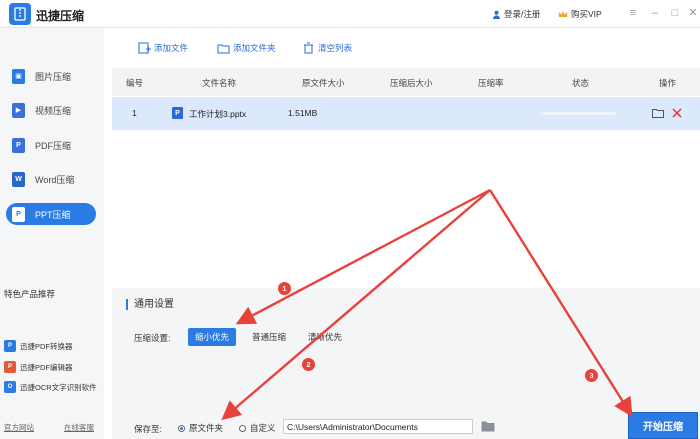 This screenshot has width=700, height=439. Describe the element at coordinates (663, 425) in the screenshot. I see `start-compress-button: 开始压缩` at that location.